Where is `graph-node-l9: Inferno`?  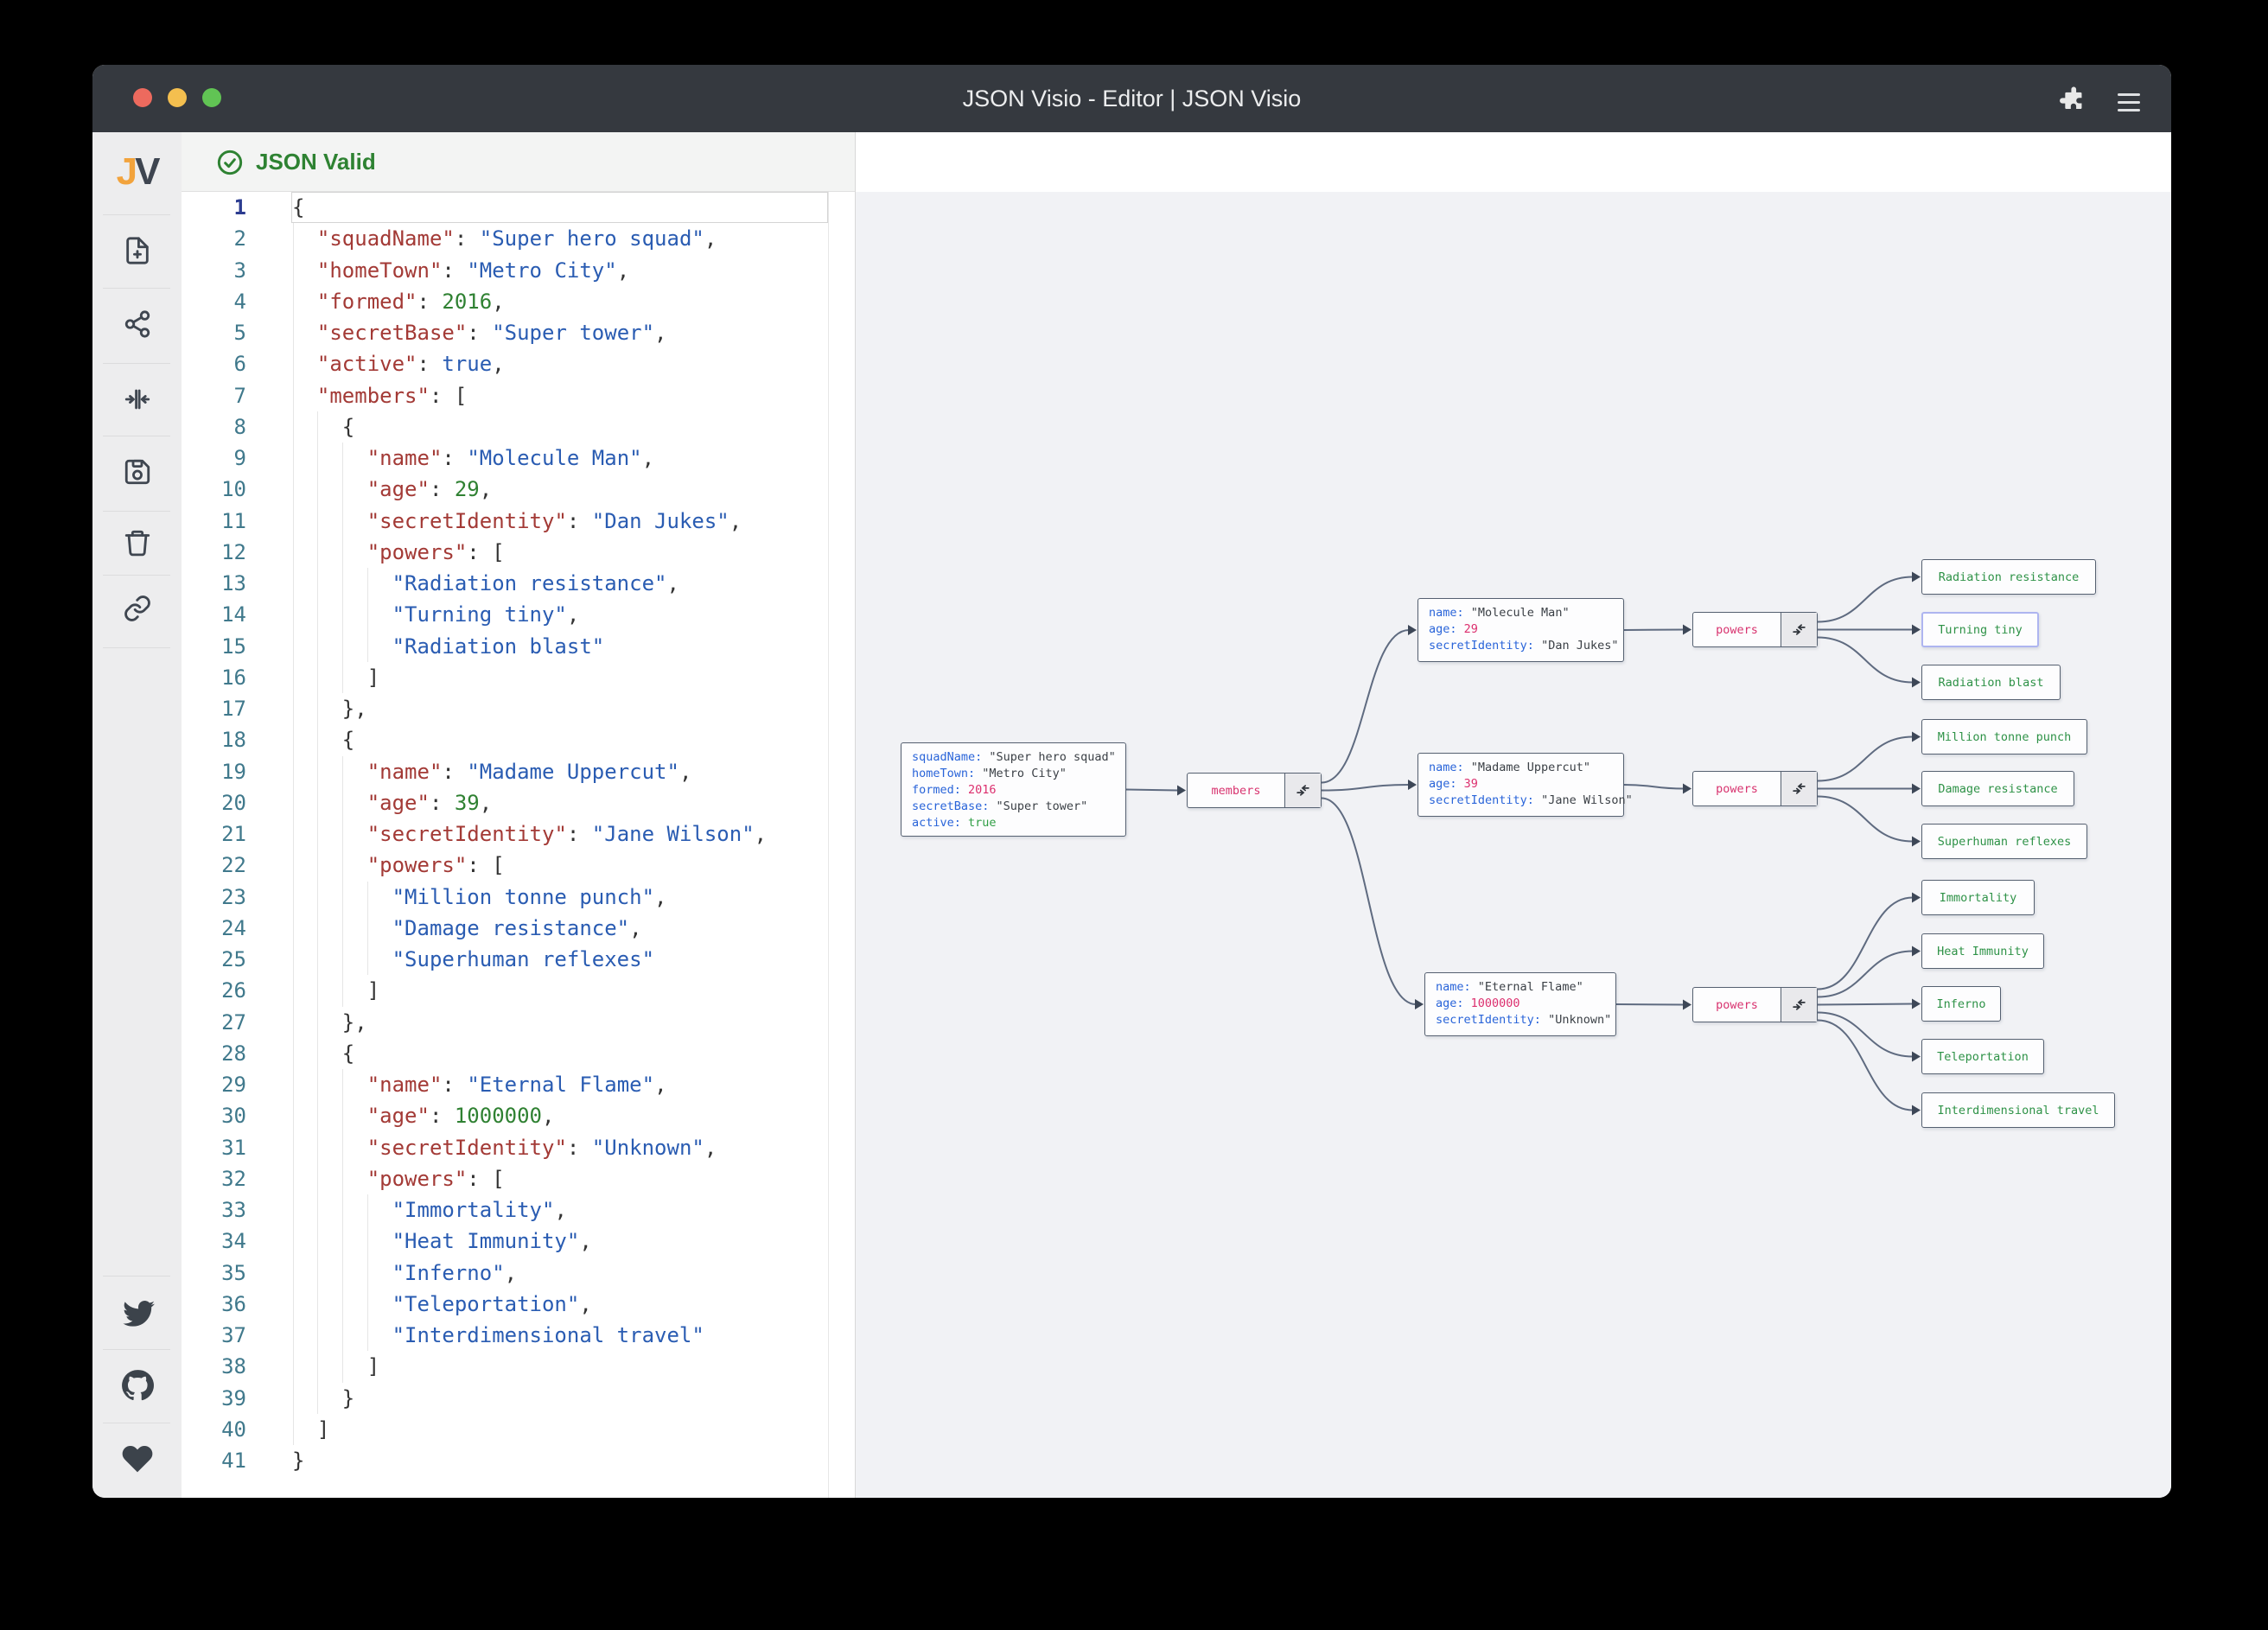 graph-node-l9: Inferno is located at coordinates (1961, 1004).